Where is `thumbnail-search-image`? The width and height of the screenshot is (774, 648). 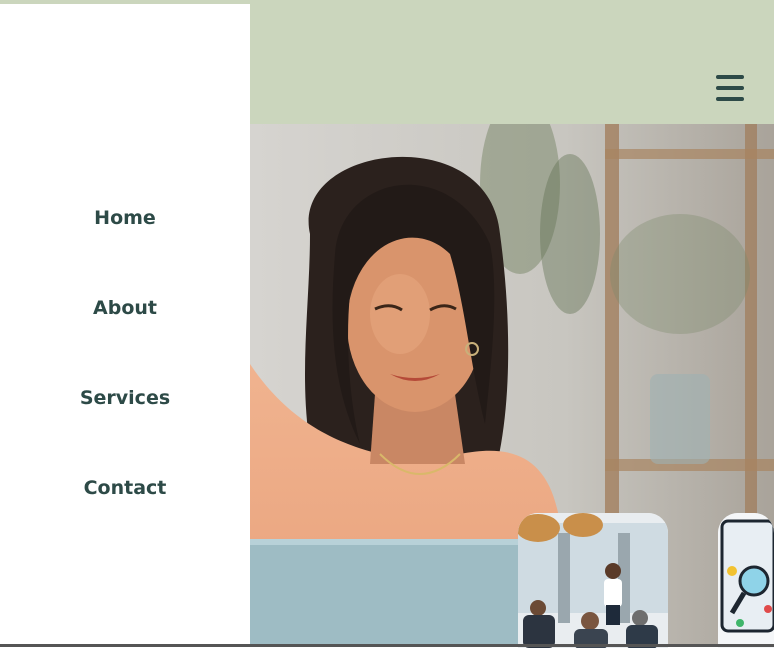
thumbnail-search-image is located at coordinates (746, 580).